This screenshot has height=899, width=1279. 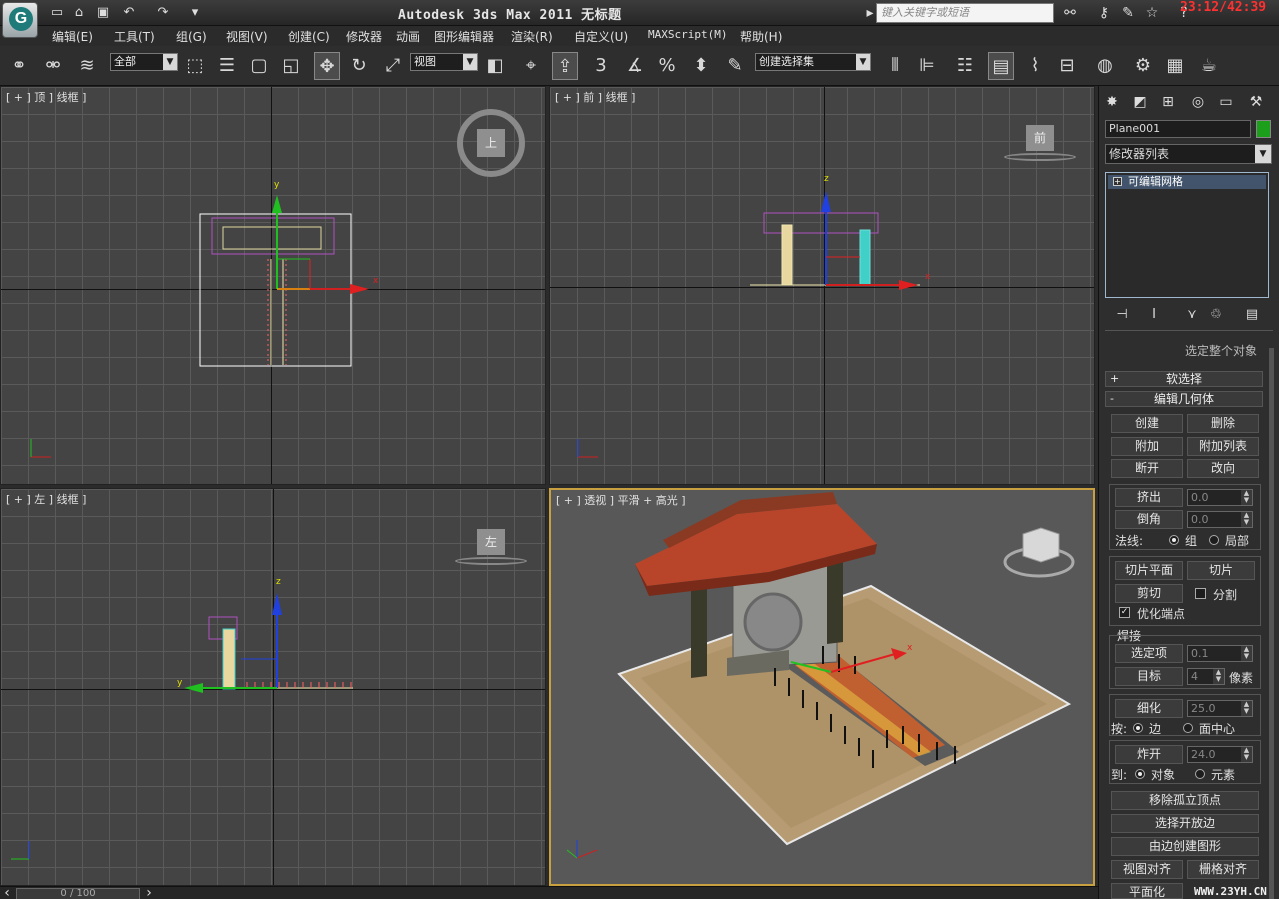 I want to click on dropdown-icon: ▾, so click(x=195, y=13).